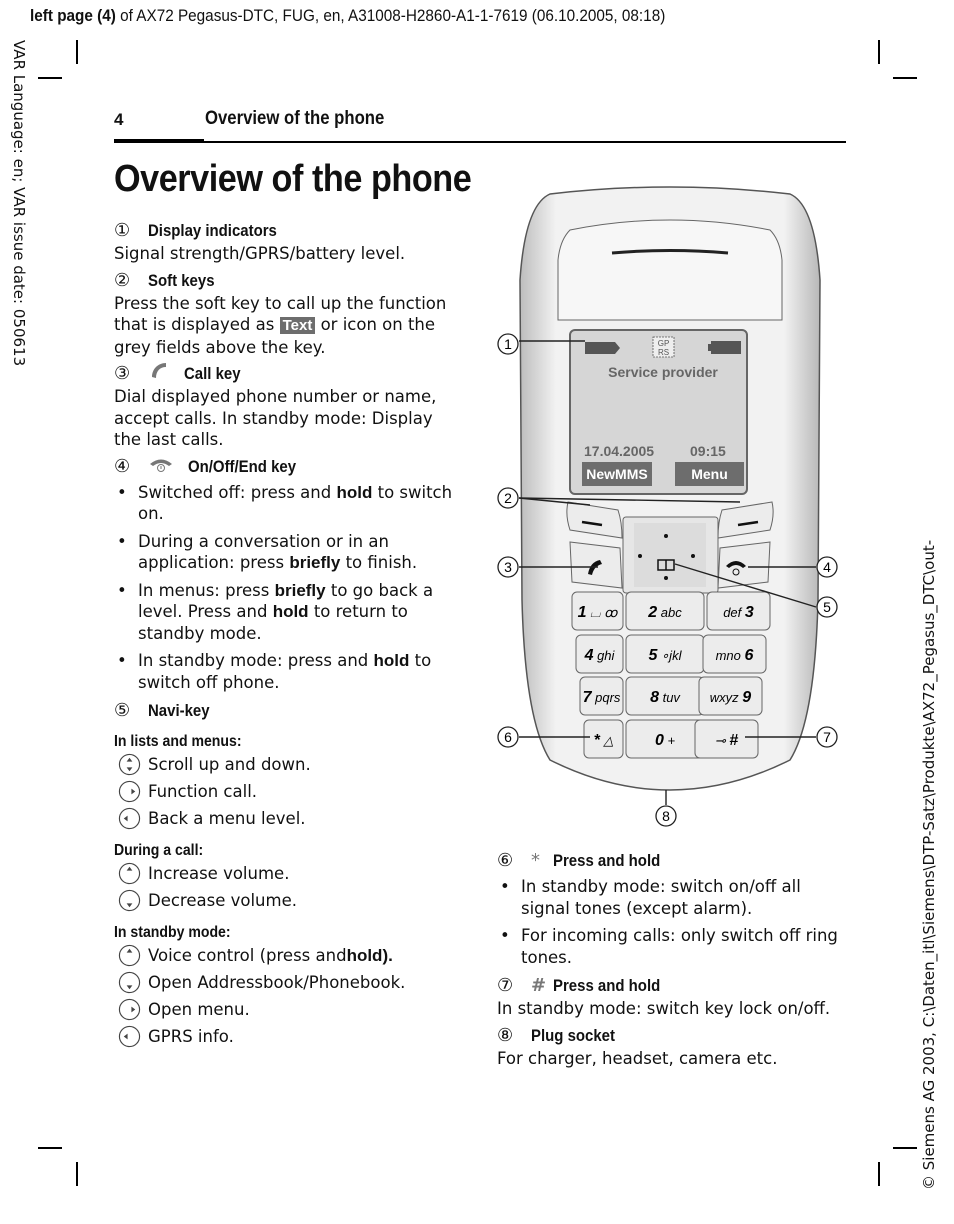  Describe the element at coordinates (535, 861) in the screenshot. I see `star-key-icon: *` at that location.